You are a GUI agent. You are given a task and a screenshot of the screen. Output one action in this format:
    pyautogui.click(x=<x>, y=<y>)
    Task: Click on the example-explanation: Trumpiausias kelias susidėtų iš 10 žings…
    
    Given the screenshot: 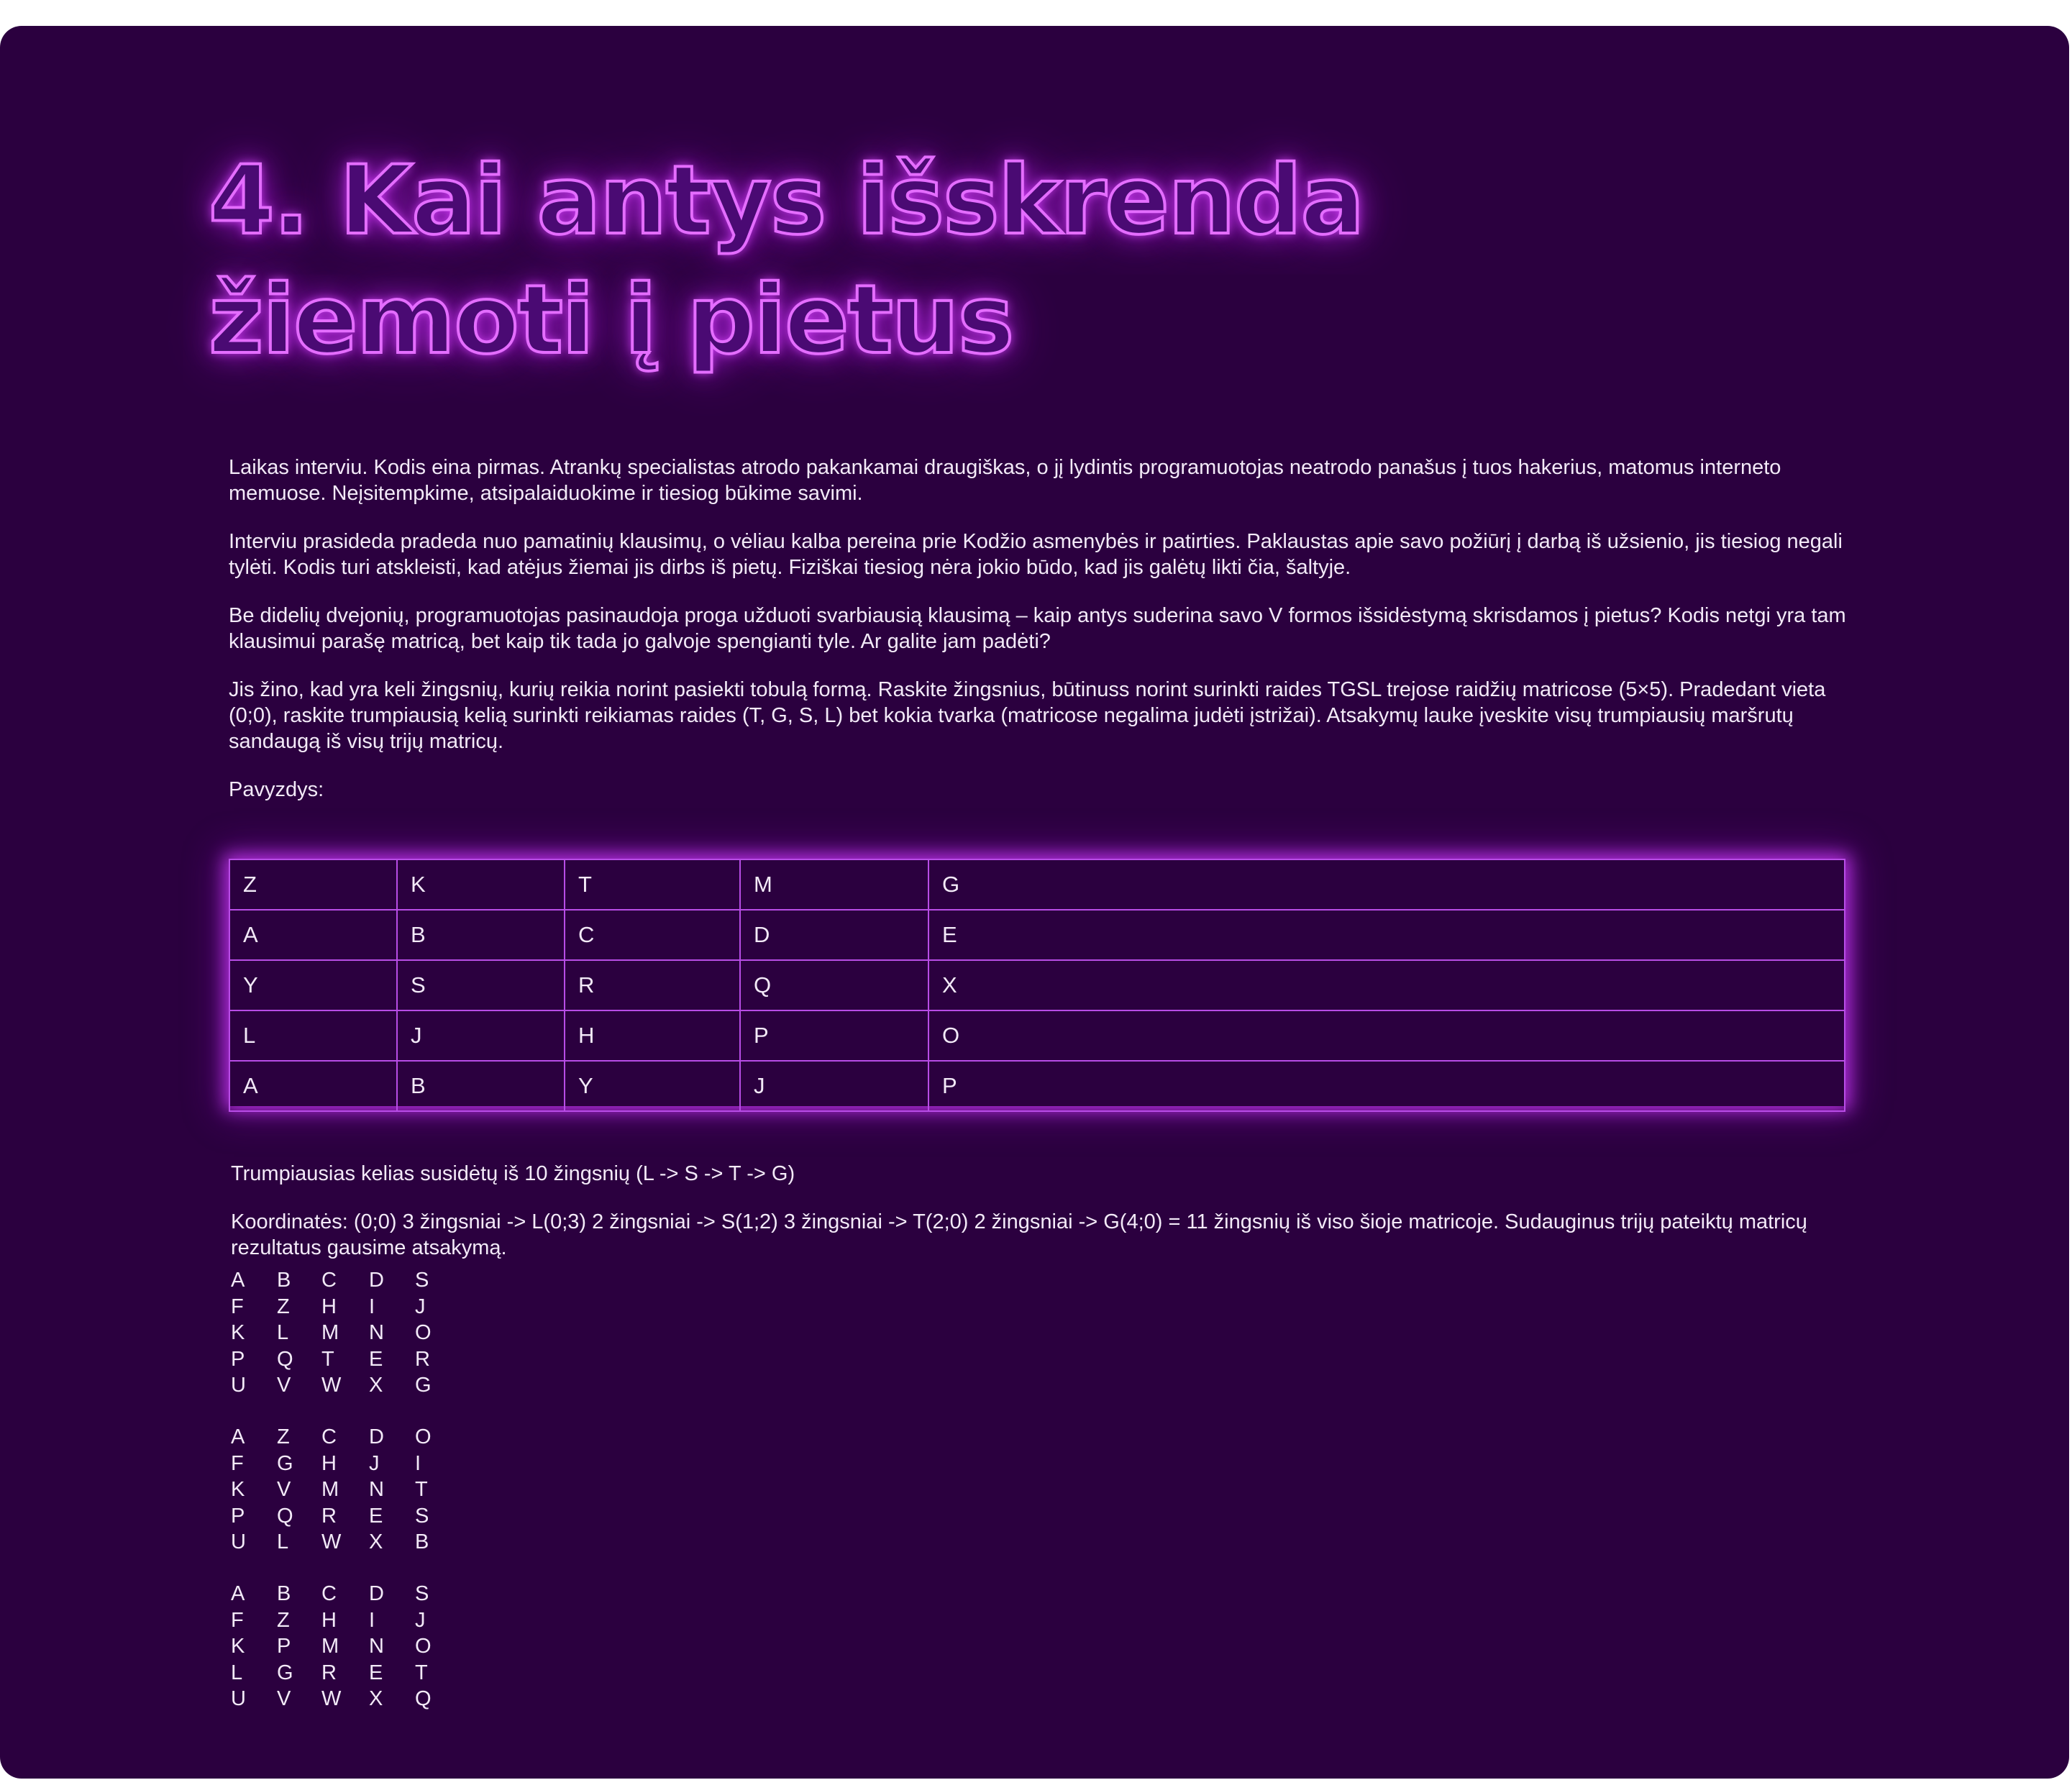 What is the action you would take?
    pyautogui.click(x=1040, y=1222)
    